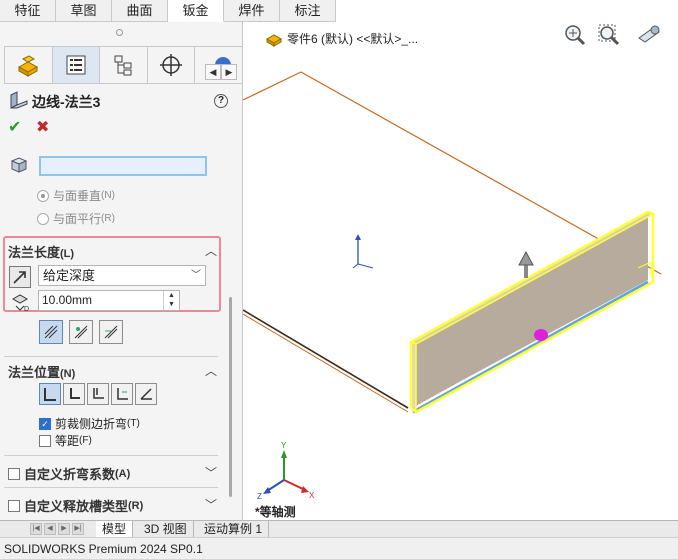 Image resolution: width=678 pixels, height=559 pixels. I want to click on tangent-to-bend-icon, so click(146, 394).